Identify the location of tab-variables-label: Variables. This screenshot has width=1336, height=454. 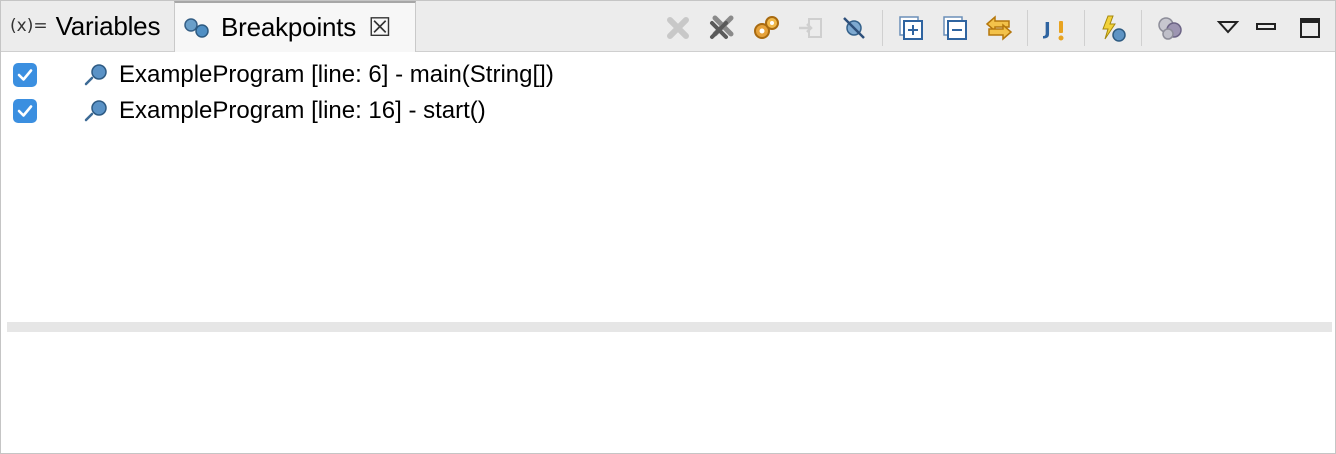
(108, 25).